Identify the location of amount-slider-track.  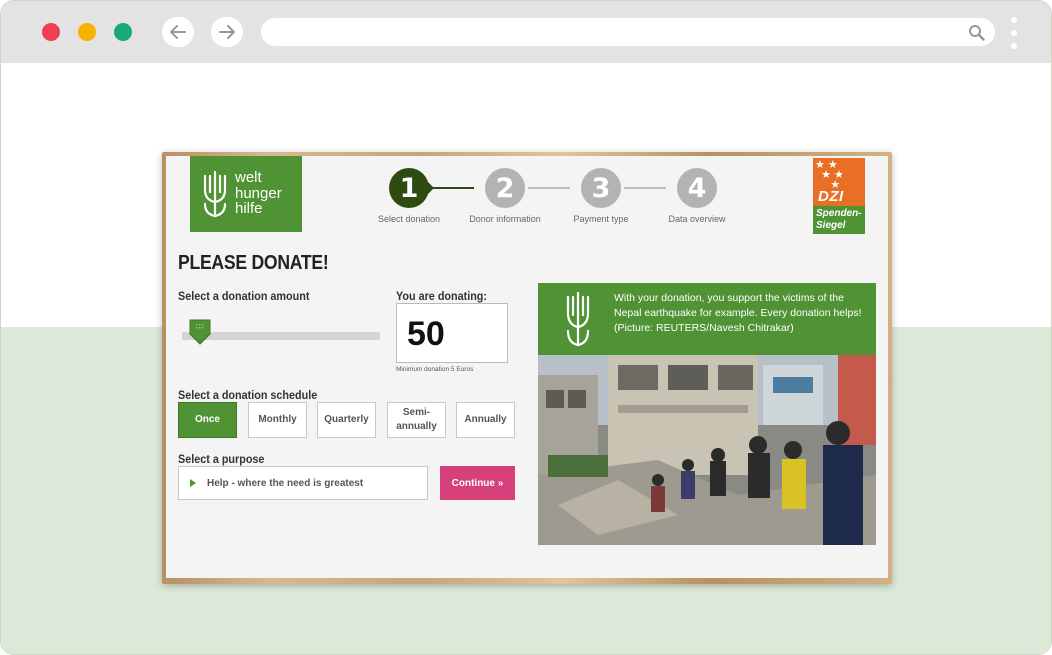
(281, 336).